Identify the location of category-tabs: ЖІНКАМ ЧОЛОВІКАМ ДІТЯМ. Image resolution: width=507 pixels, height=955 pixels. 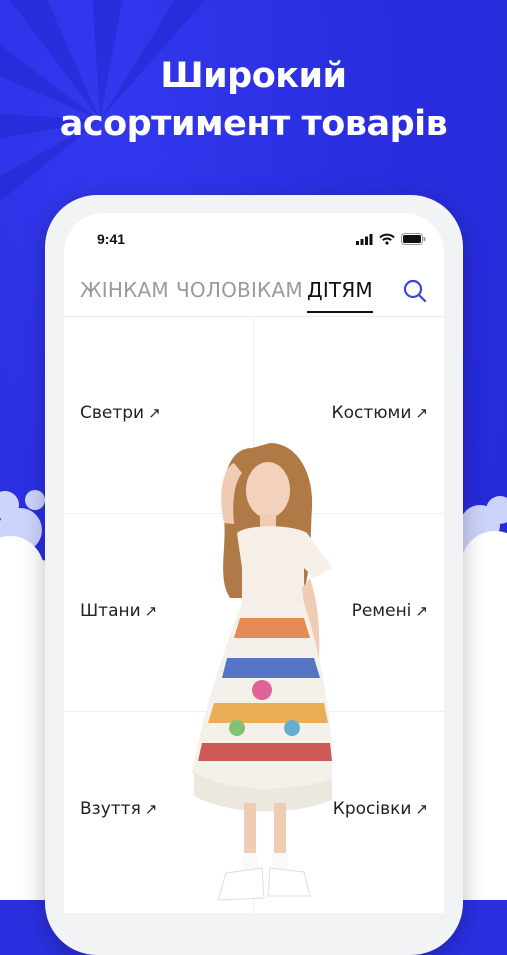
(254, 298).